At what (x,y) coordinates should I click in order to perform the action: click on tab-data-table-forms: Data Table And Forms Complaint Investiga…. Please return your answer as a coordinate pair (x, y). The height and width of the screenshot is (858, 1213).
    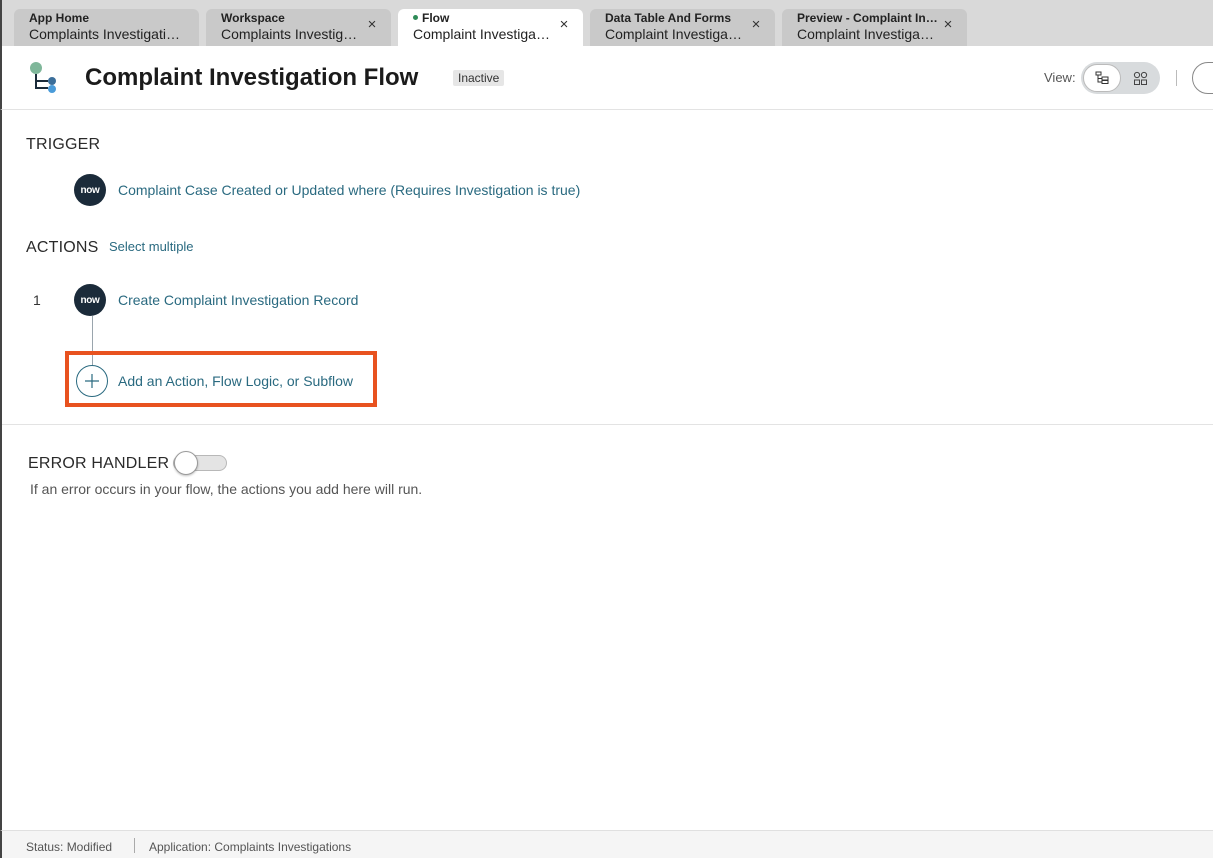
    Looking at the image, I should click on (682, 27).